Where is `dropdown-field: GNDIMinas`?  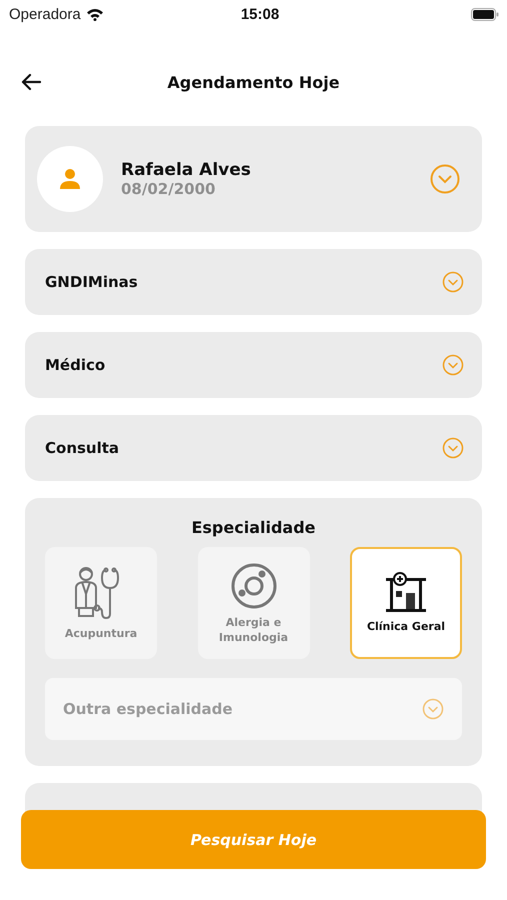
dropdown-field: GNDIMinas is located at coordinates (253, 282).